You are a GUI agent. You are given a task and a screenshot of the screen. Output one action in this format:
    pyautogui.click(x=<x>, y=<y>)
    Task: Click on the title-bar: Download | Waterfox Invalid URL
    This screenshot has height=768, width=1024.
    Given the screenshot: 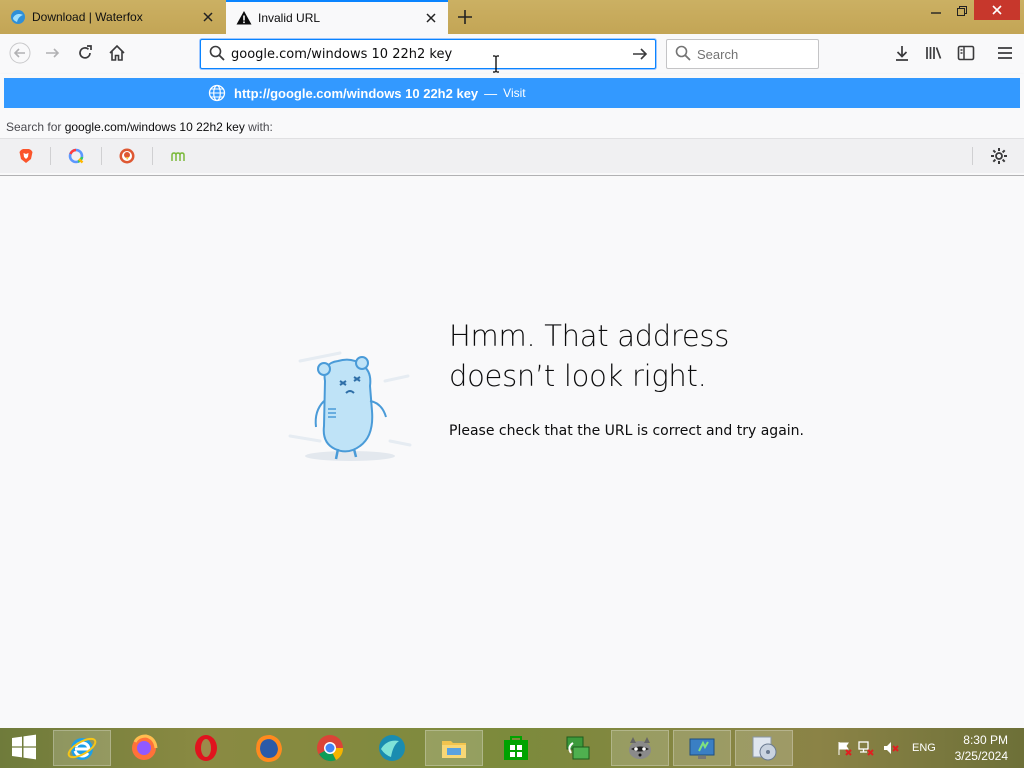 What is the action you would take?
    pyautogui.click(x=512, y=17)
    